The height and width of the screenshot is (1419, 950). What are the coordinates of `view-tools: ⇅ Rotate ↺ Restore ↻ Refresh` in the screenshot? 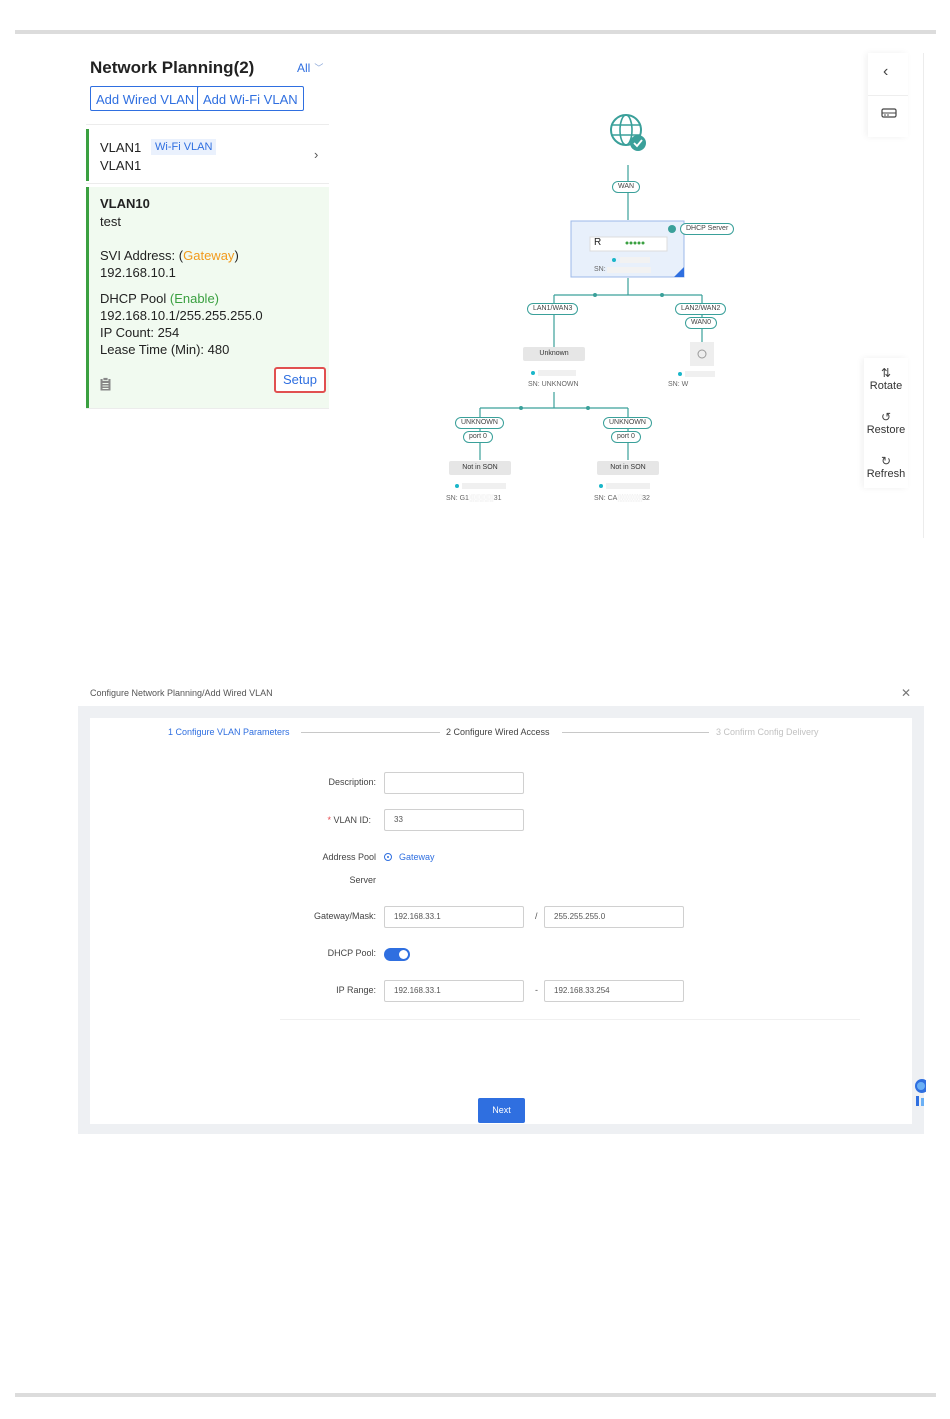 It's located at (886, 423).